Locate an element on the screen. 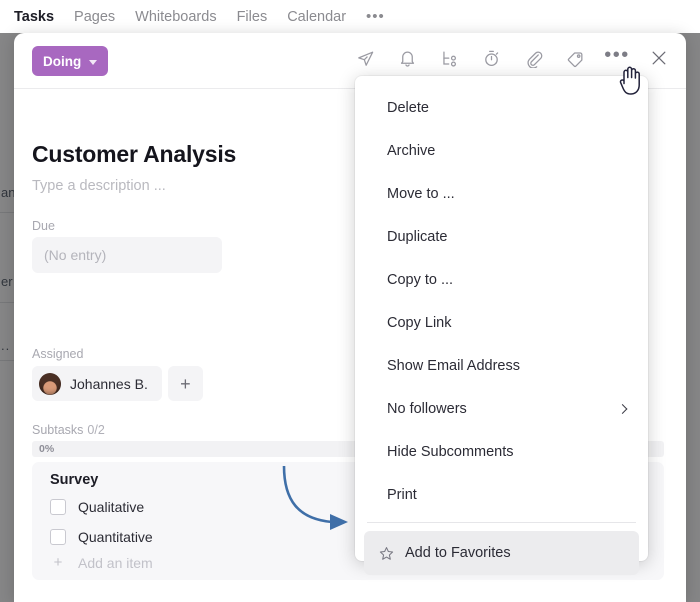 The image size is (700, 602). assignee-name: Johannes B. is located at coordinates (109, 383).